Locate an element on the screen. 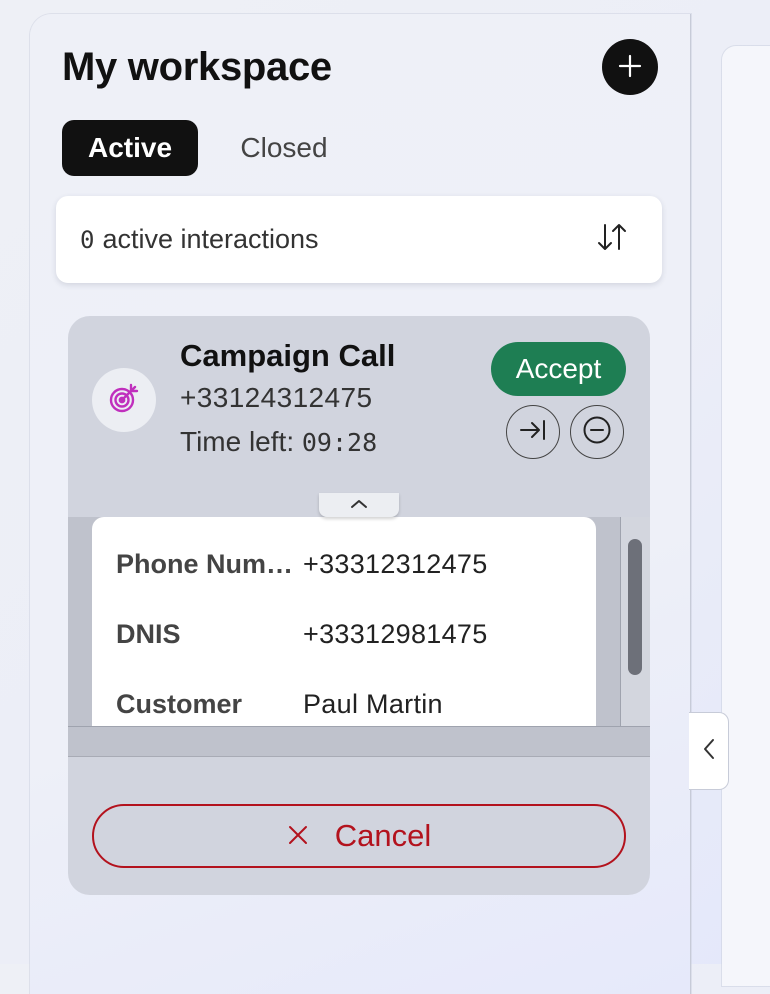 Image resolution: width=770 pixels, height=994 pixels. arrow-to-line-icon is located at coordinates (533, 432).